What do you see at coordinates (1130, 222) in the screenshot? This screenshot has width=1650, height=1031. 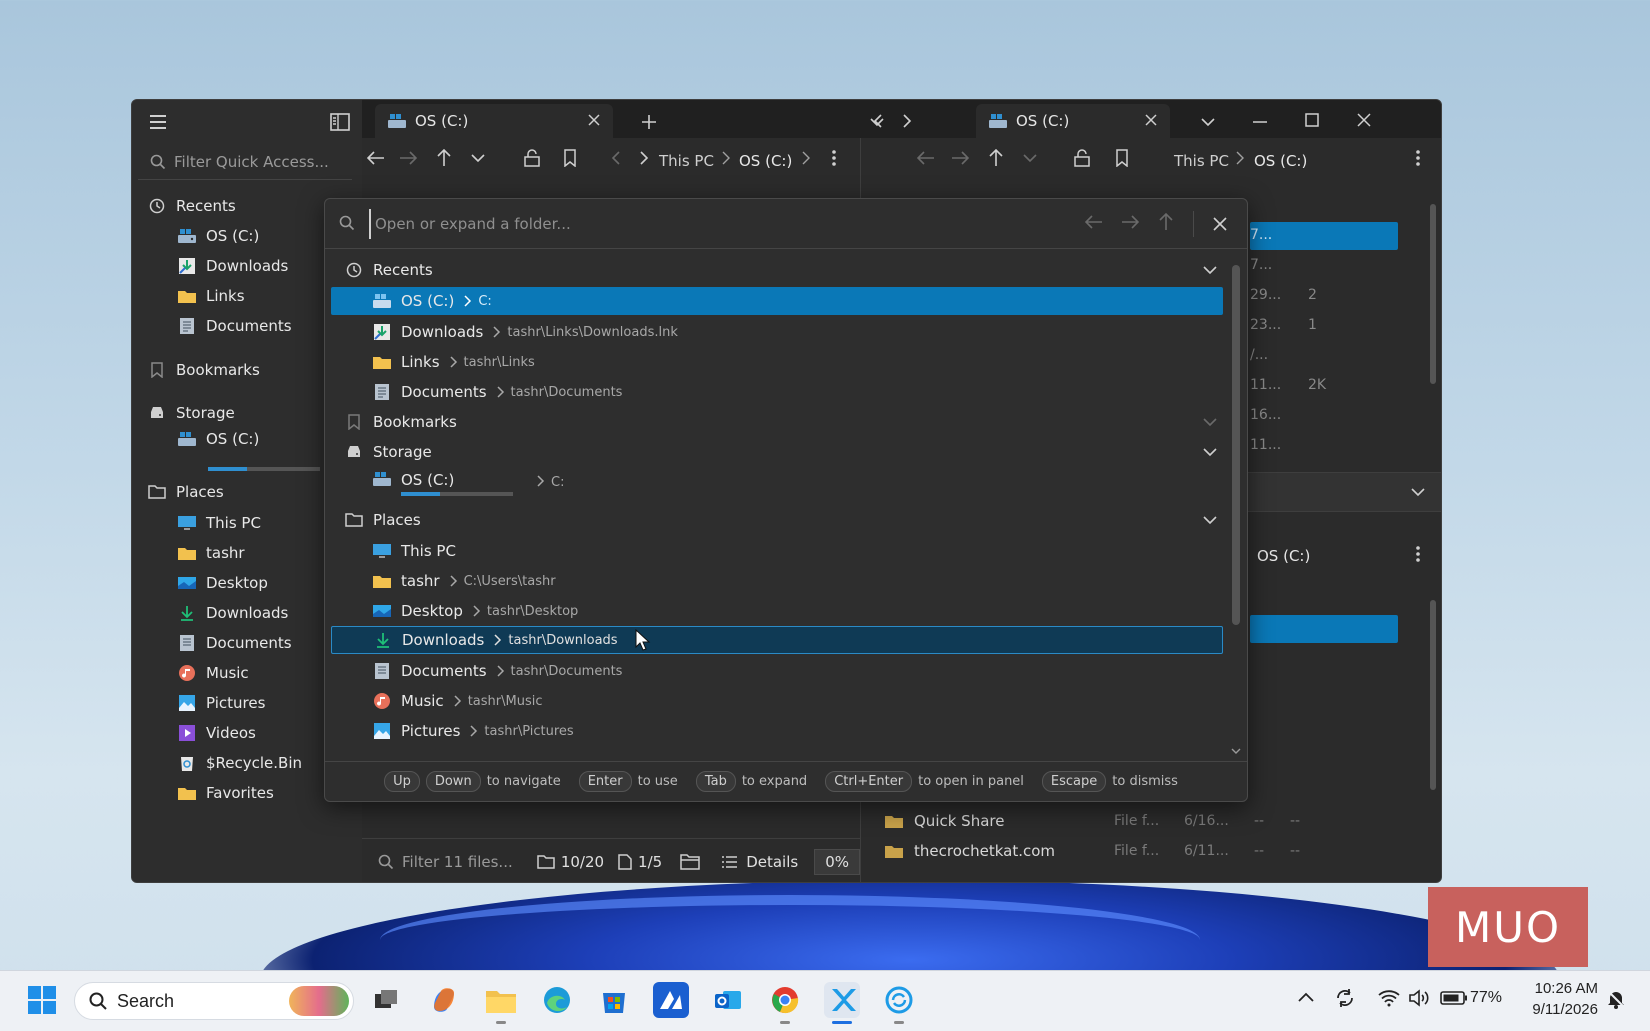 I see `forward-icon` at bounding box center [1130, 222].